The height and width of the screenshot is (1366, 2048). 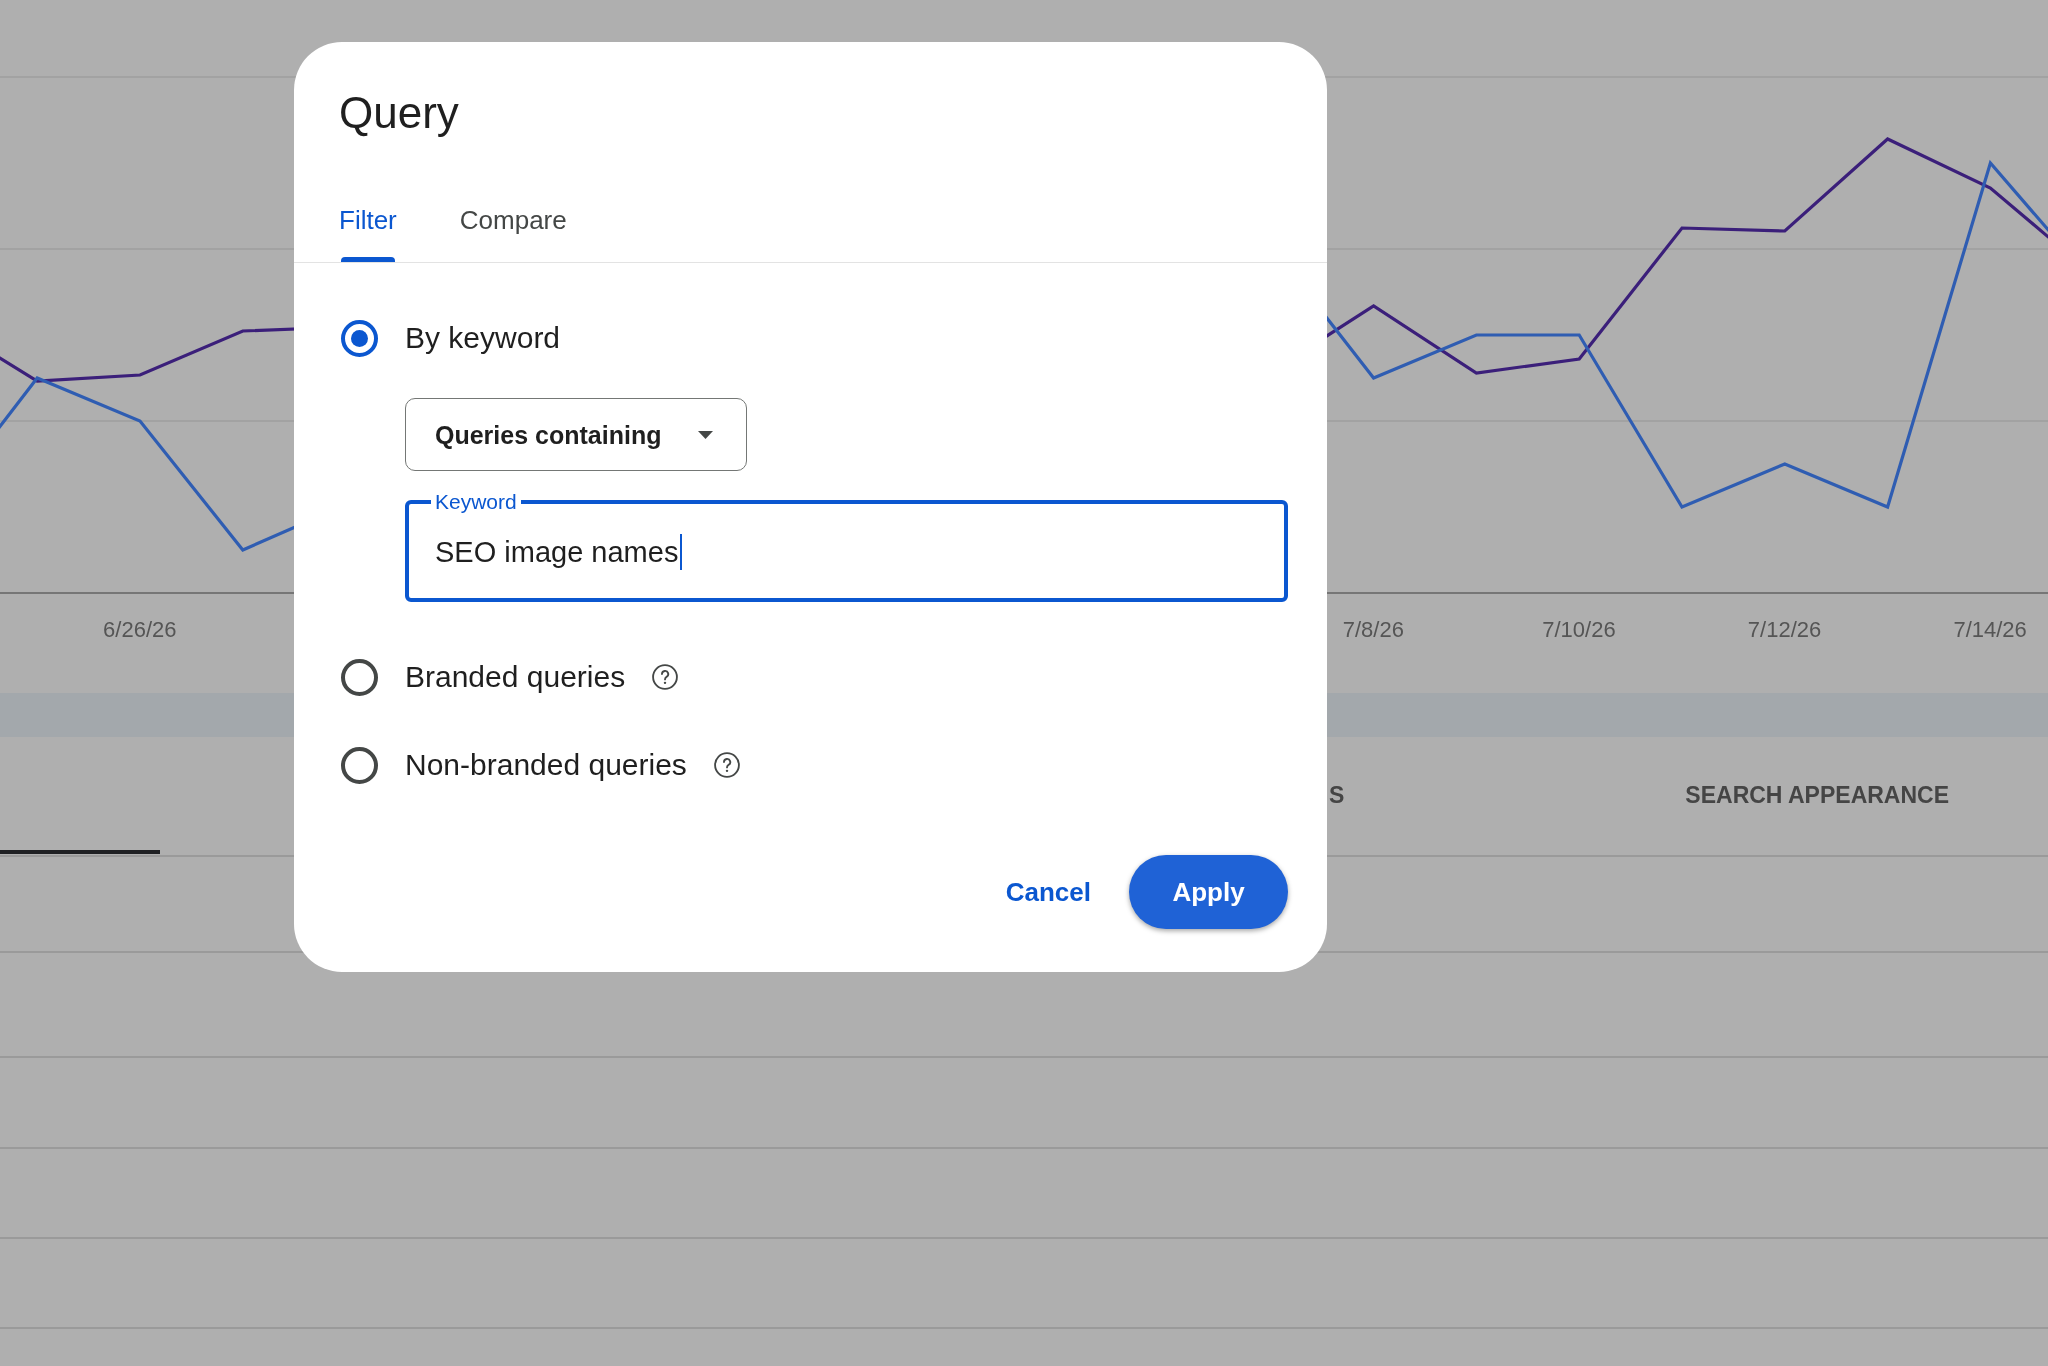 What do you see at coordinates (546, 765) in the screenshot?
I see `option-label: Non-branded queries` at bounding box center [546, 765].